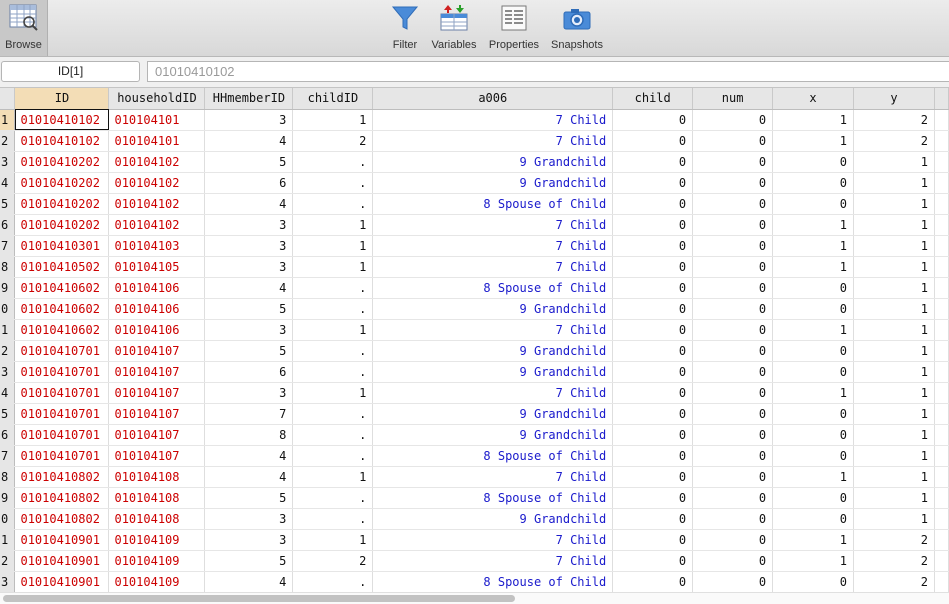 This screenshot has height=604, width=949. I want to click on cell-householdid: 010104107, so click(157, 456).